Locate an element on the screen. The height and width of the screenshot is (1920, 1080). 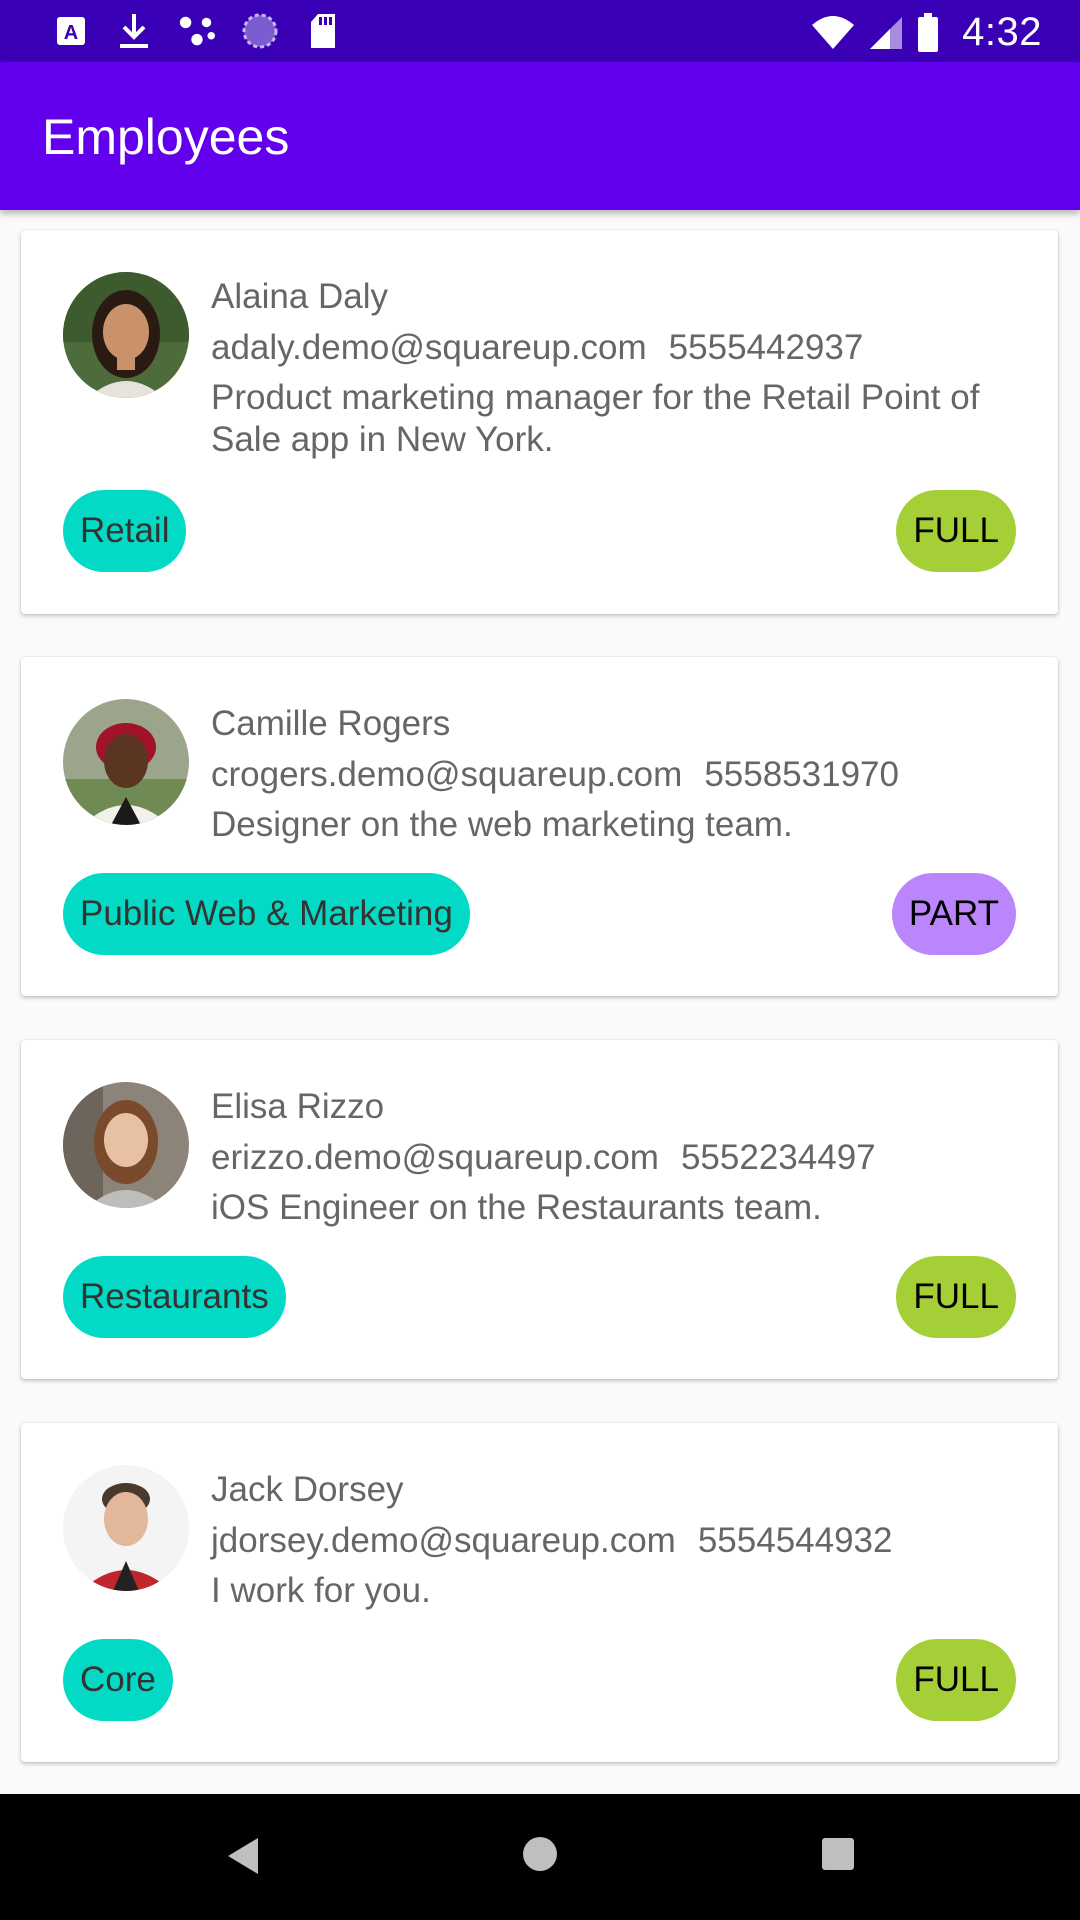
back-icon is located at coordinates (242, 1858).